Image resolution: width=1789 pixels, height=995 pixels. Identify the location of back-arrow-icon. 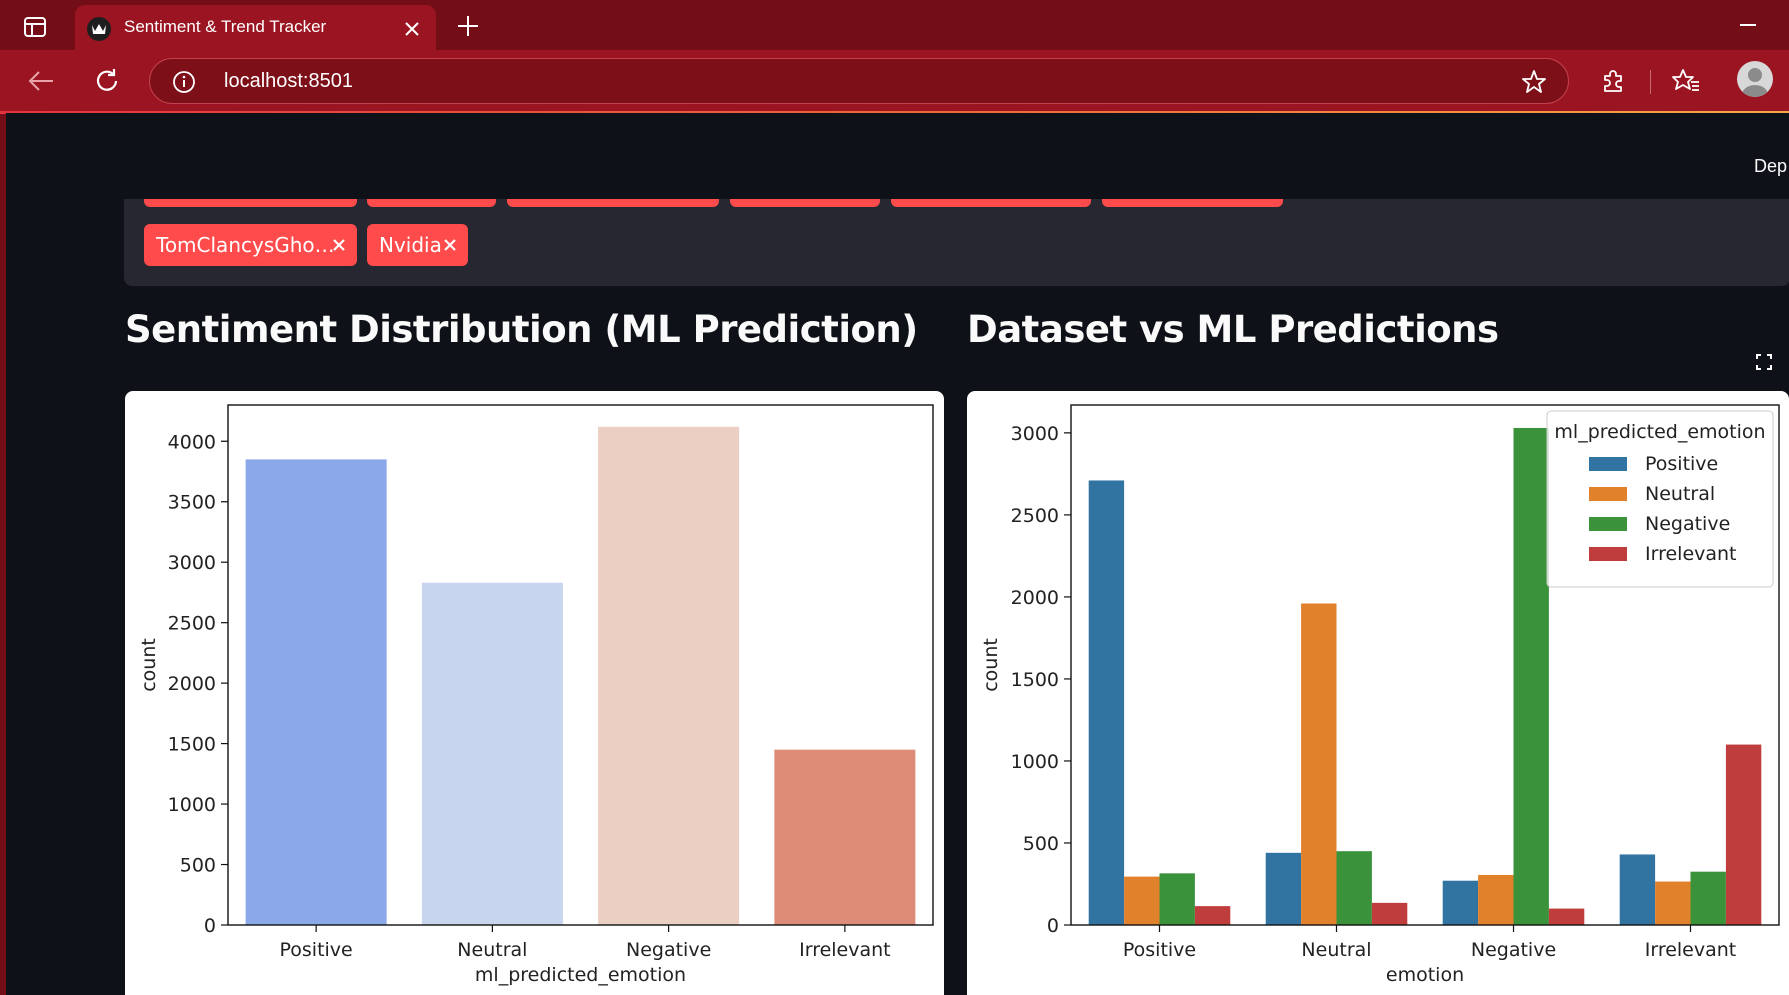
(41, 81).